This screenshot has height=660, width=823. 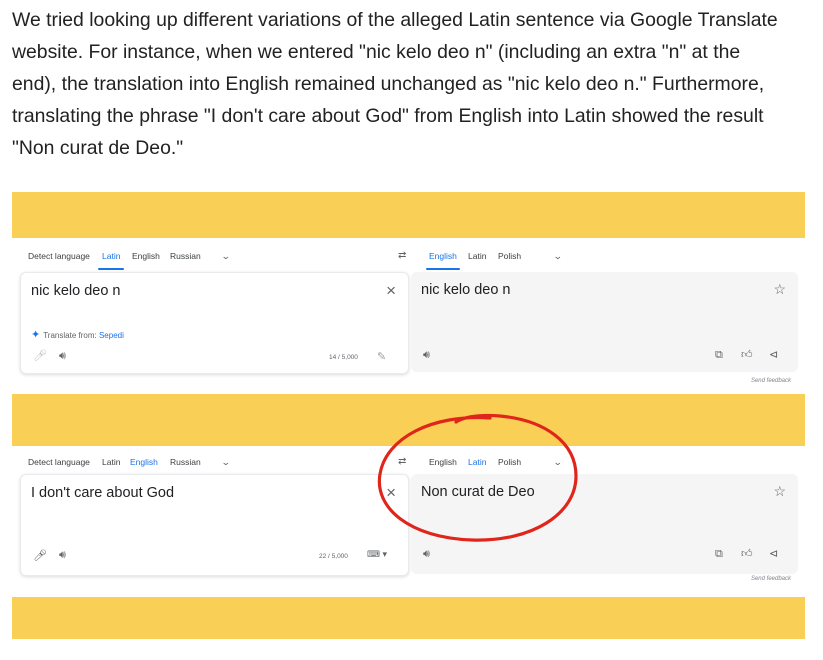 I want to click on source-text: nic kelo deo n, so click(x=75, y=291).